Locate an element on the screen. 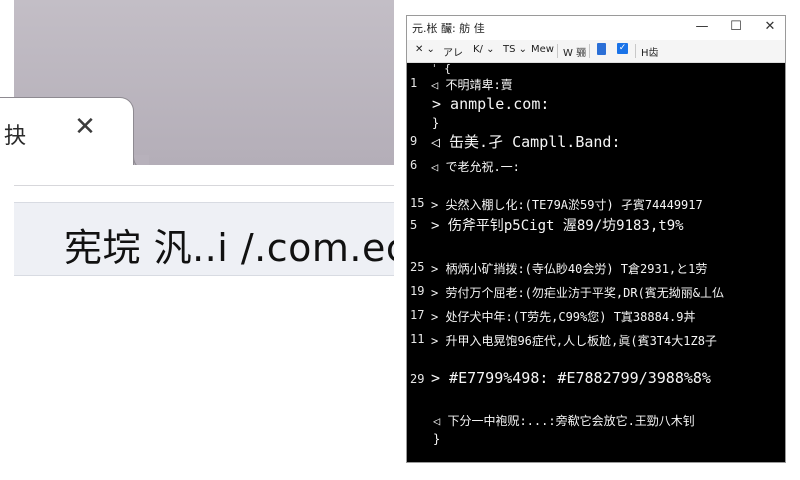  code-line: 19 > 劳付万个屈老:(勿疟业汸于平奖,DR(賓无拗丽&丄仏 is located at coordinates (596, 292).